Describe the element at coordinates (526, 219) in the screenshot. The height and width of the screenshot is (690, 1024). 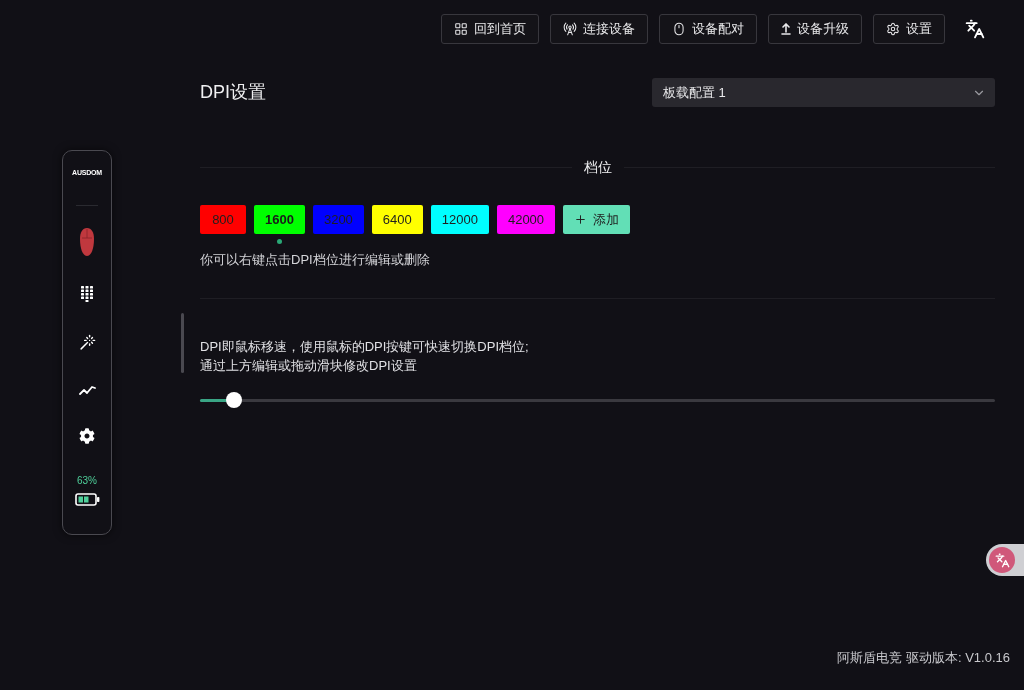
I see `dpi-level-button: 42000` at that location.